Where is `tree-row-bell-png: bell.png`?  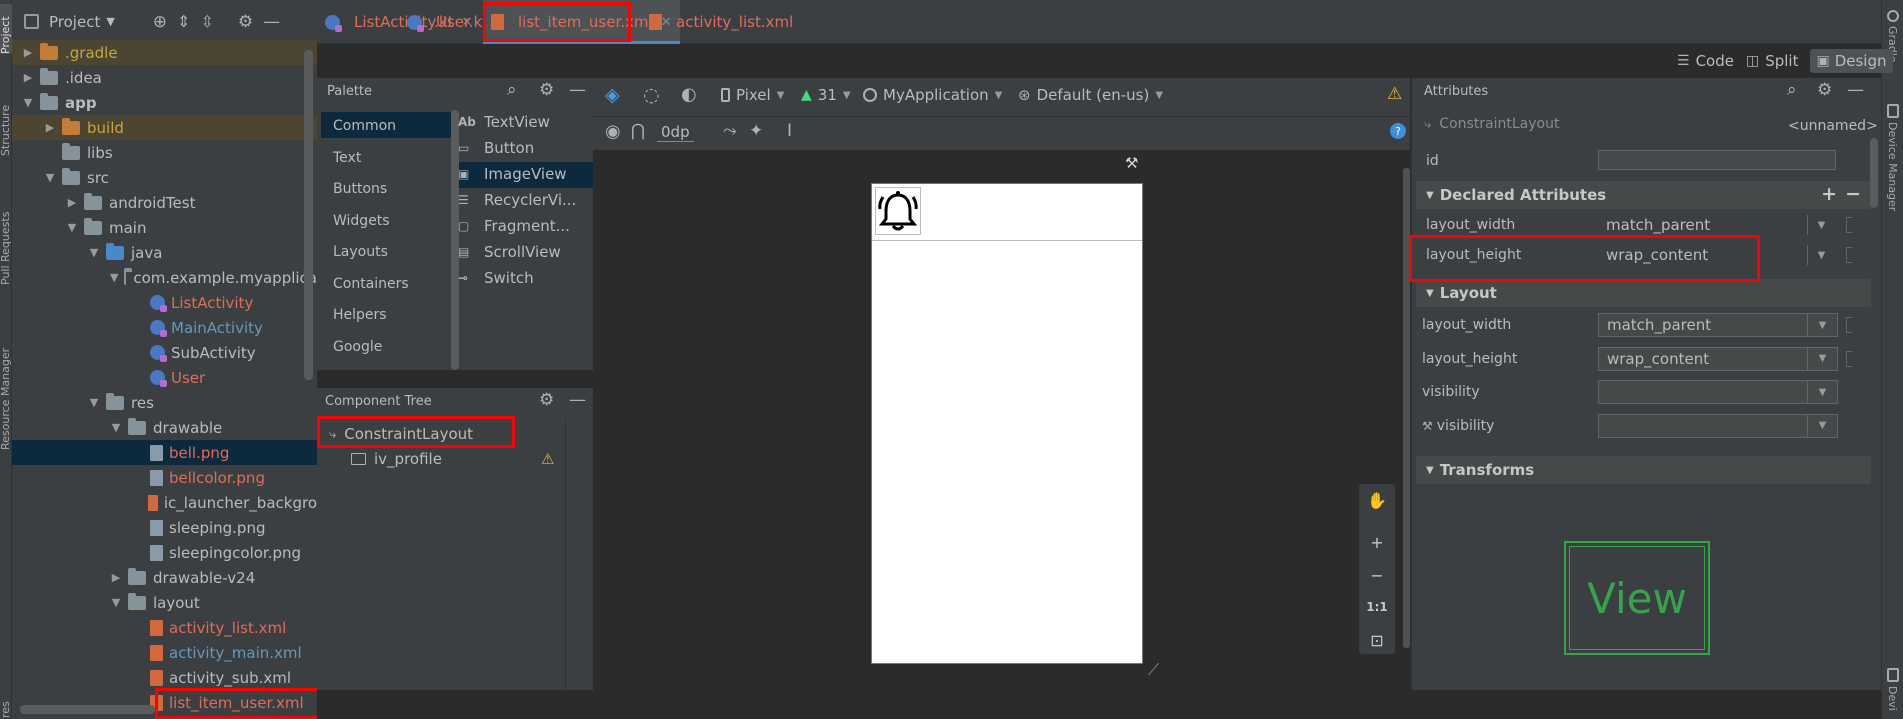
tree-row-bell-png: bell.png is located at coordinates (164, 452).